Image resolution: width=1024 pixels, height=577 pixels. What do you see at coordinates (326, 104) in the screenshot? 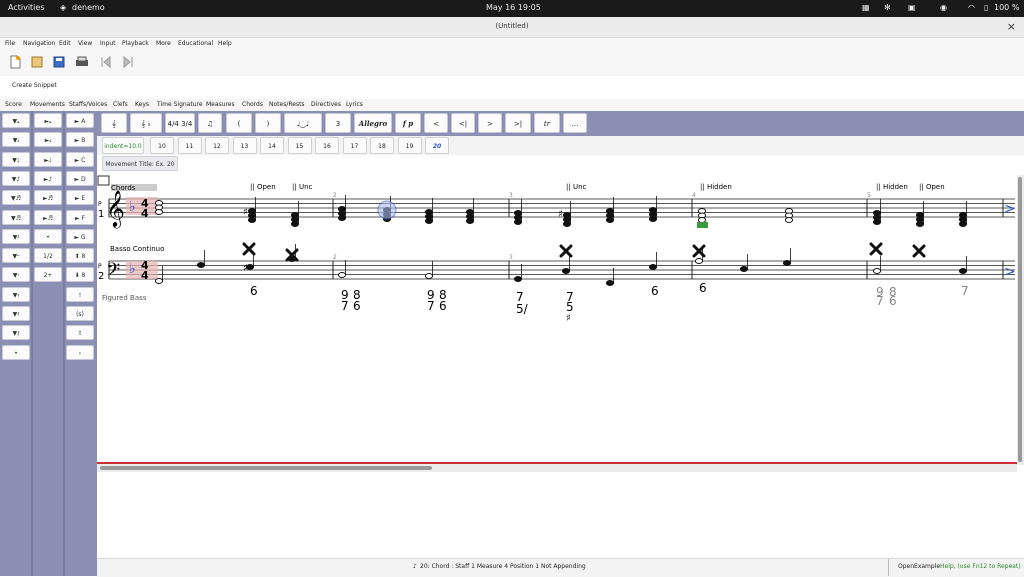
I see `submenu-directives: Directives` at bounding box center [326, 104].